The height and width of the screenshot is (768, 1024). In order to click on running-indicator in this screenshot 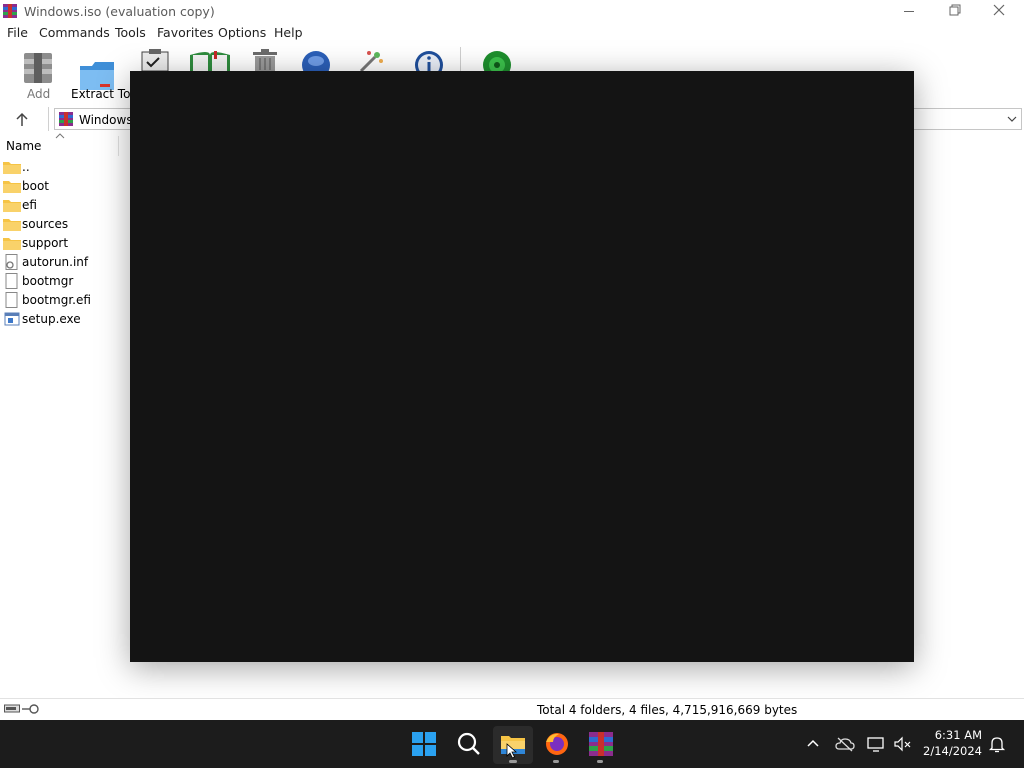, I will do `click(513, 761)`.